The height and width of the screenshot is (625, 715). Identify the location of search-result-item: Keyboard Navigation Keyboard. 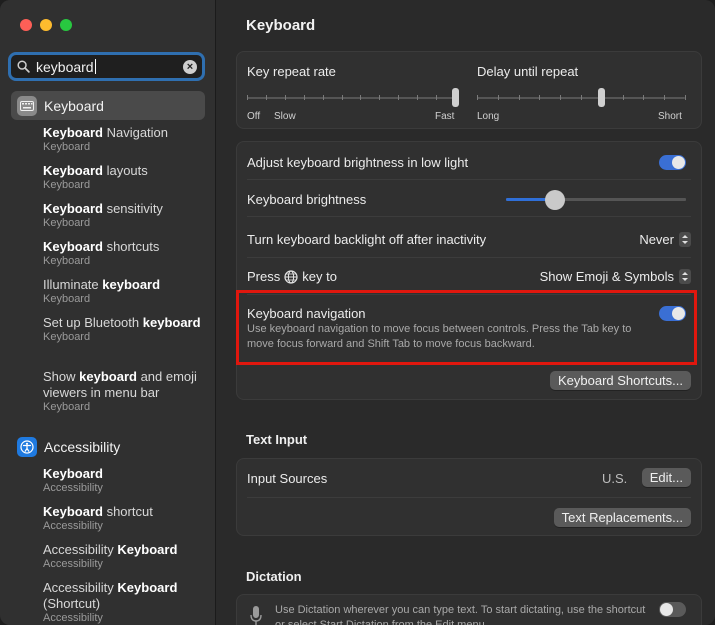
(125, 139).